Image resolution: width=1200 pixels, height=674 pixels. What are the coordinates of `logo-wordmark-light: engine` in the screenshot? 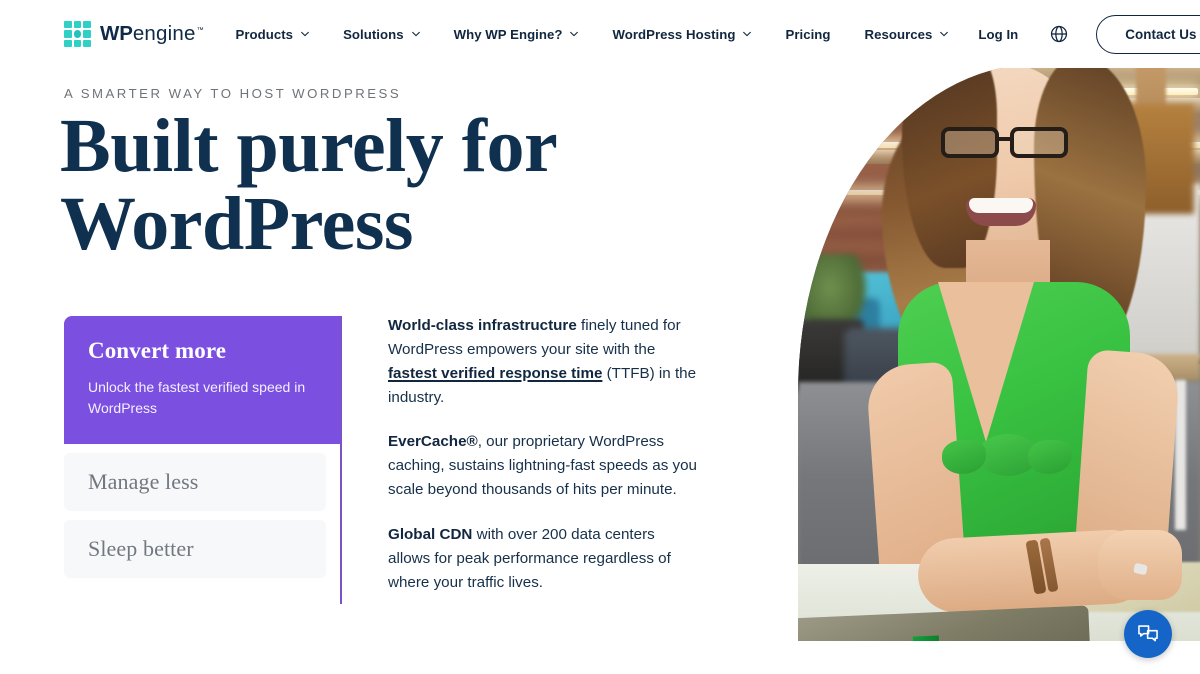 It's located at (164, 33).